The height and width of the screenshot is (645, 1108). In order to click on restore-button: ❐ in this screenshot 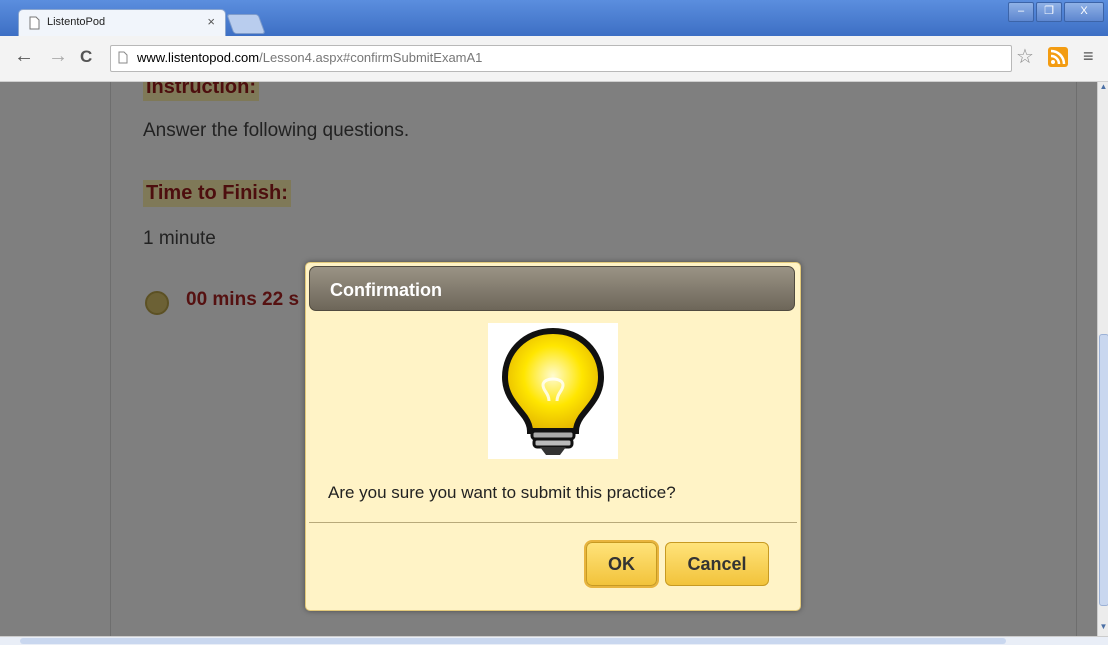, I will do `click(1049, 12)`.